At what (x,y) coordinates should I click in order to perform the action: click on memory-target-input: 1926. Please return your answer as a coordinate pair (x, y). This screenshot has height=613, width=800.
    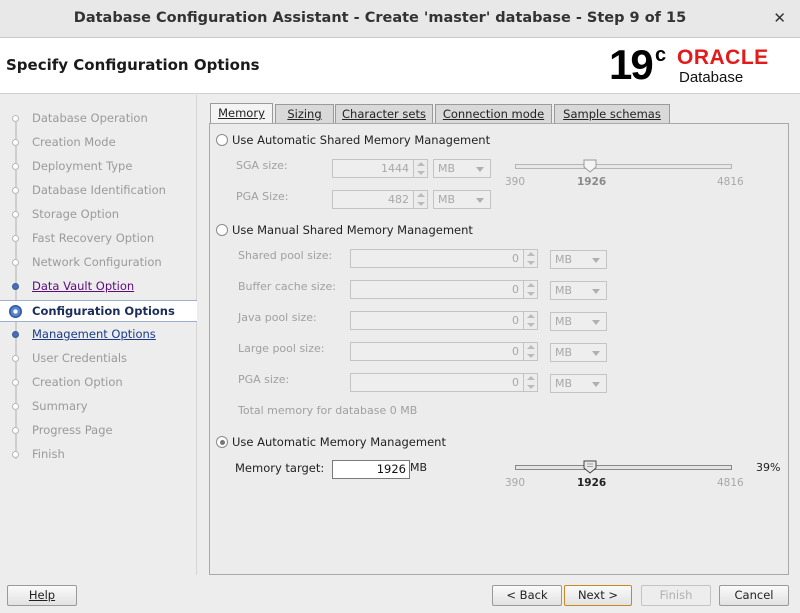
    Looking at the image, I should click on (371, 469).